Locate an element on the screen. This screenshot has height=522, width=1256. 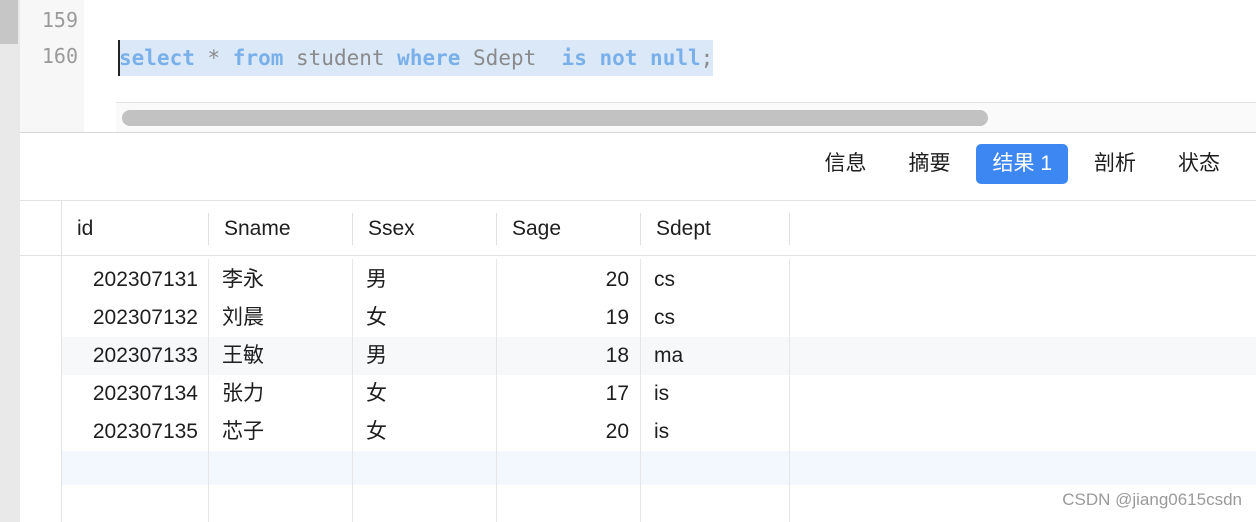
code-table-name: student is located at coordinates (340, 58).